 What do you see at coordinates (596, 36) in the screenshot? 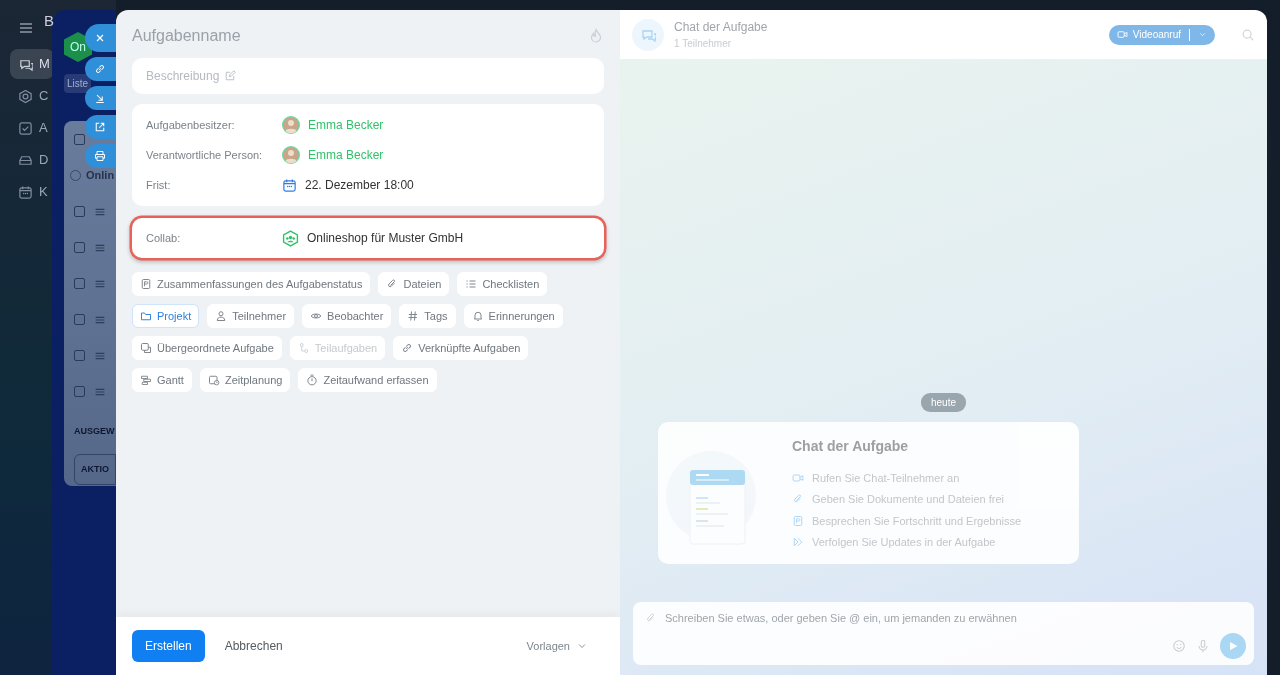
I see `flame-icon` at bounding box center [596, 36].